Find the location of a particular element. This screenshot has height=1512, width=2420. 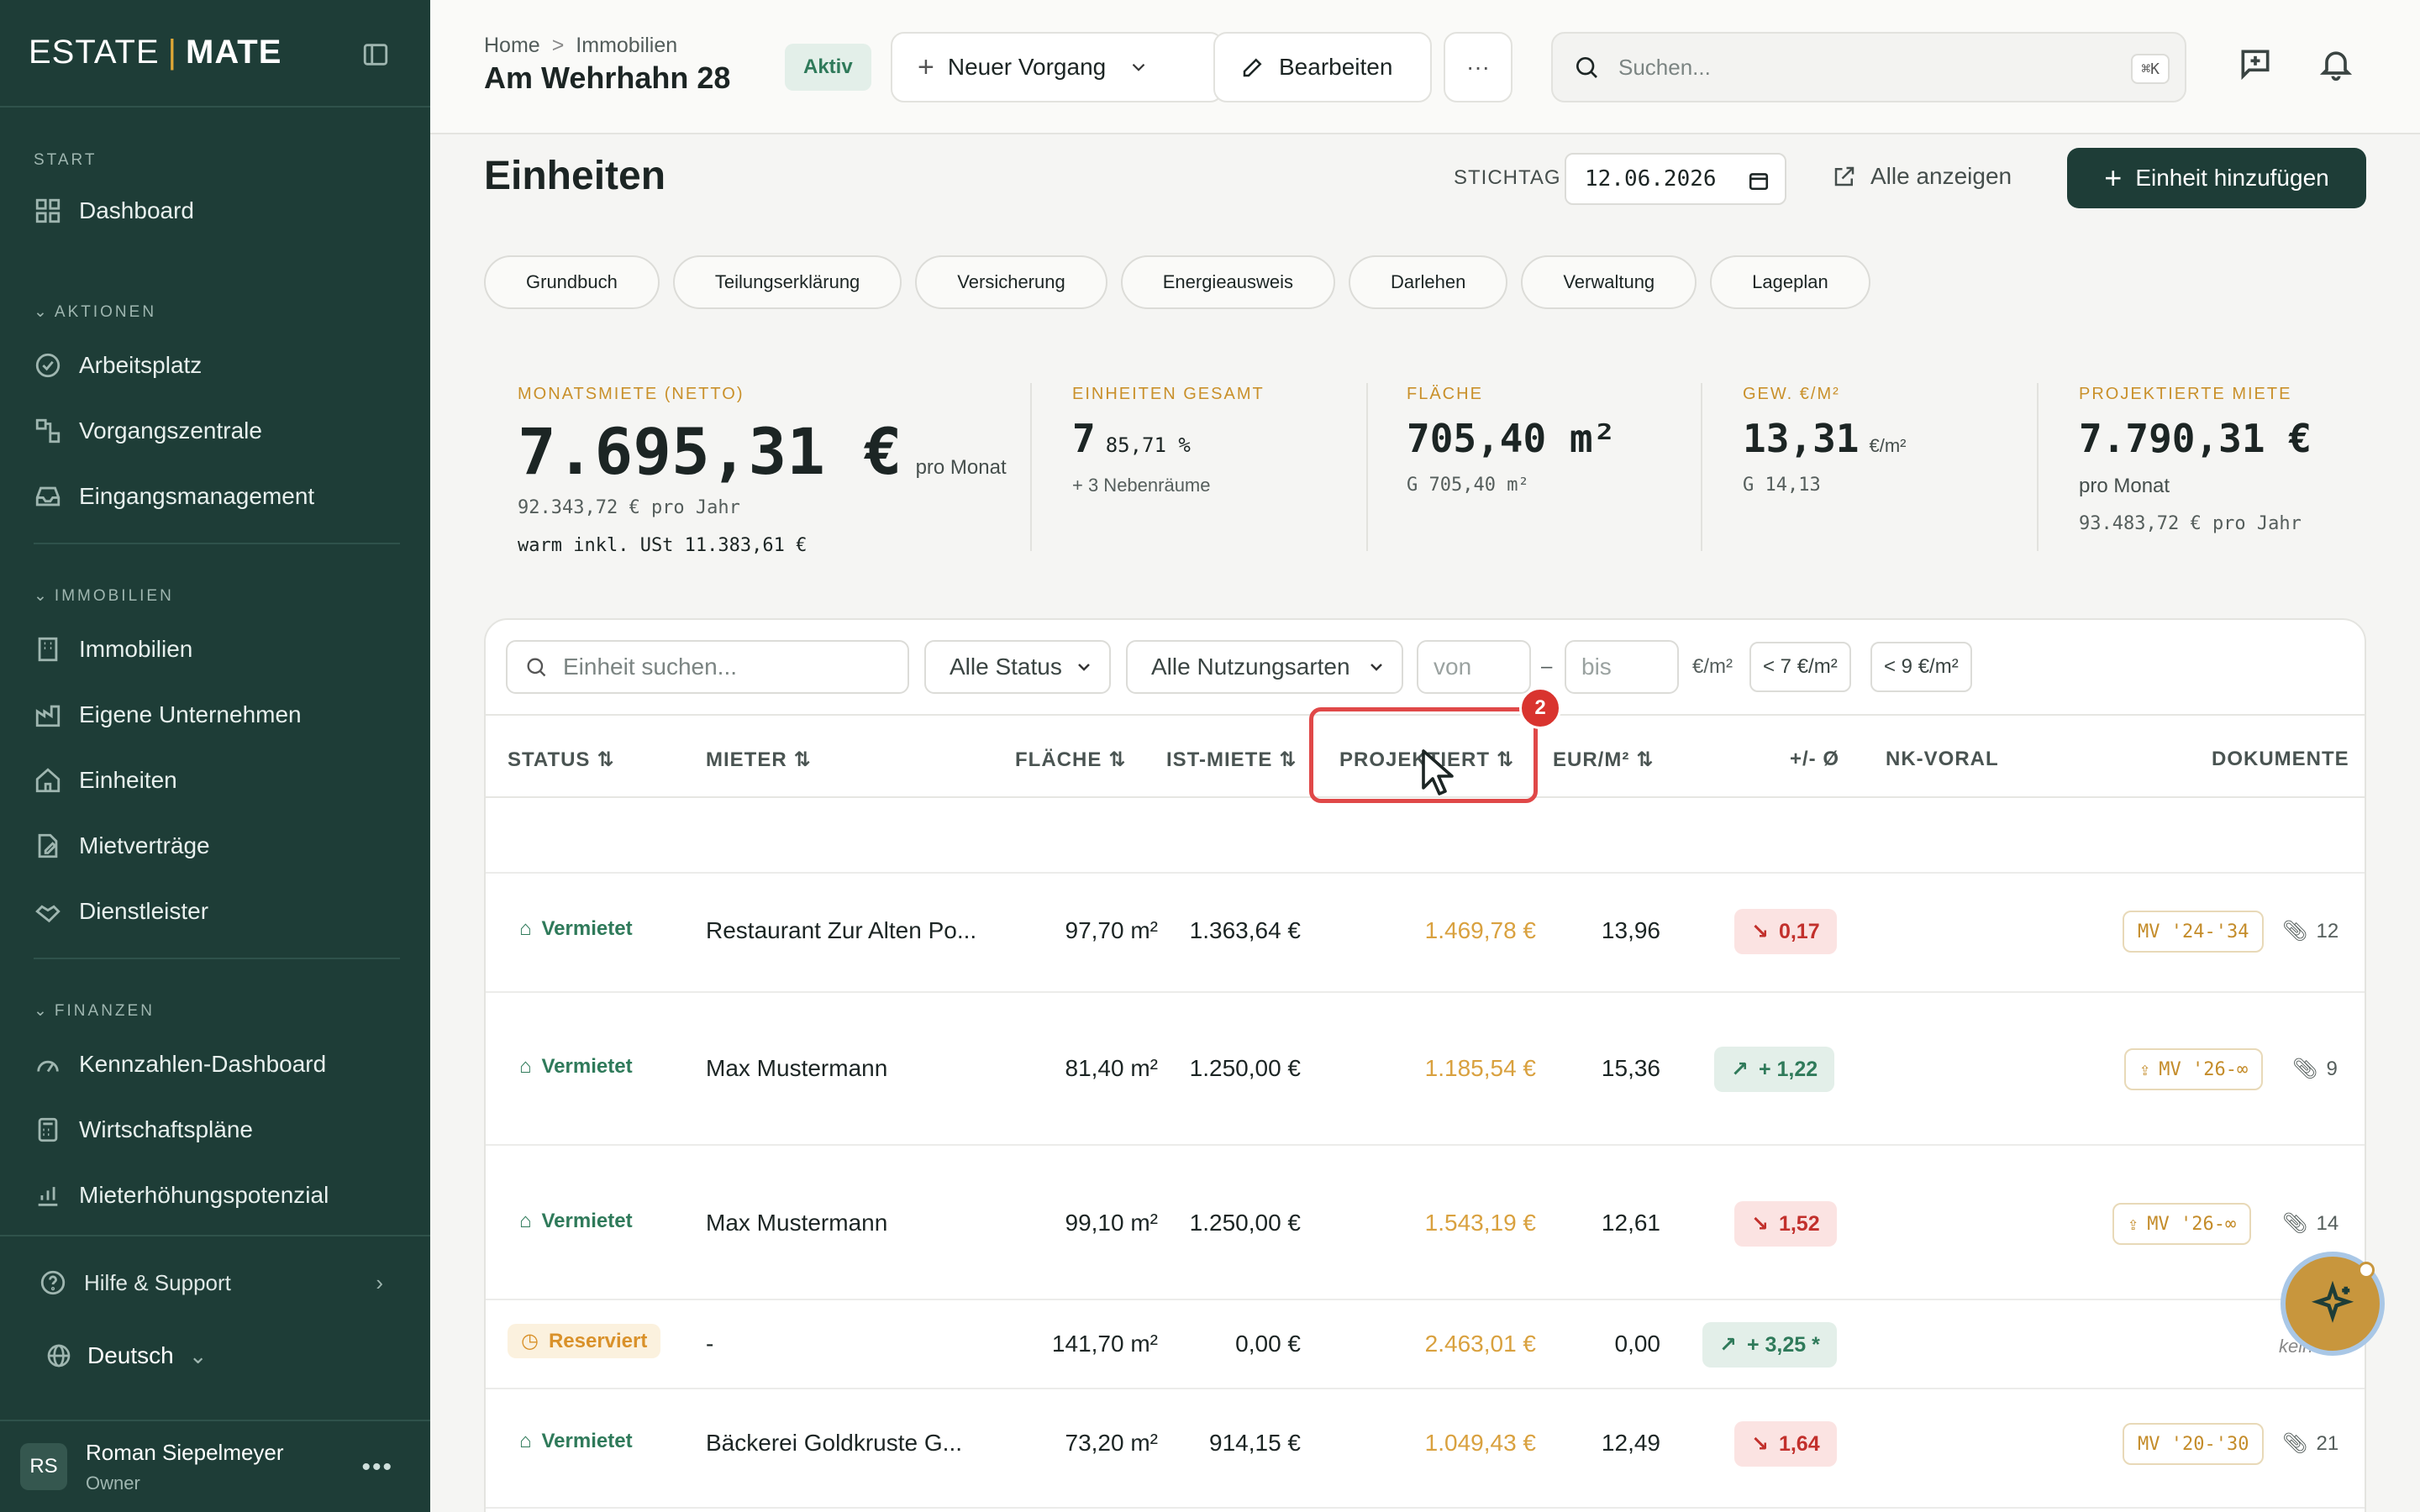

status-cell: ⌂ Vermietet is located at coordinates (576, 1067).